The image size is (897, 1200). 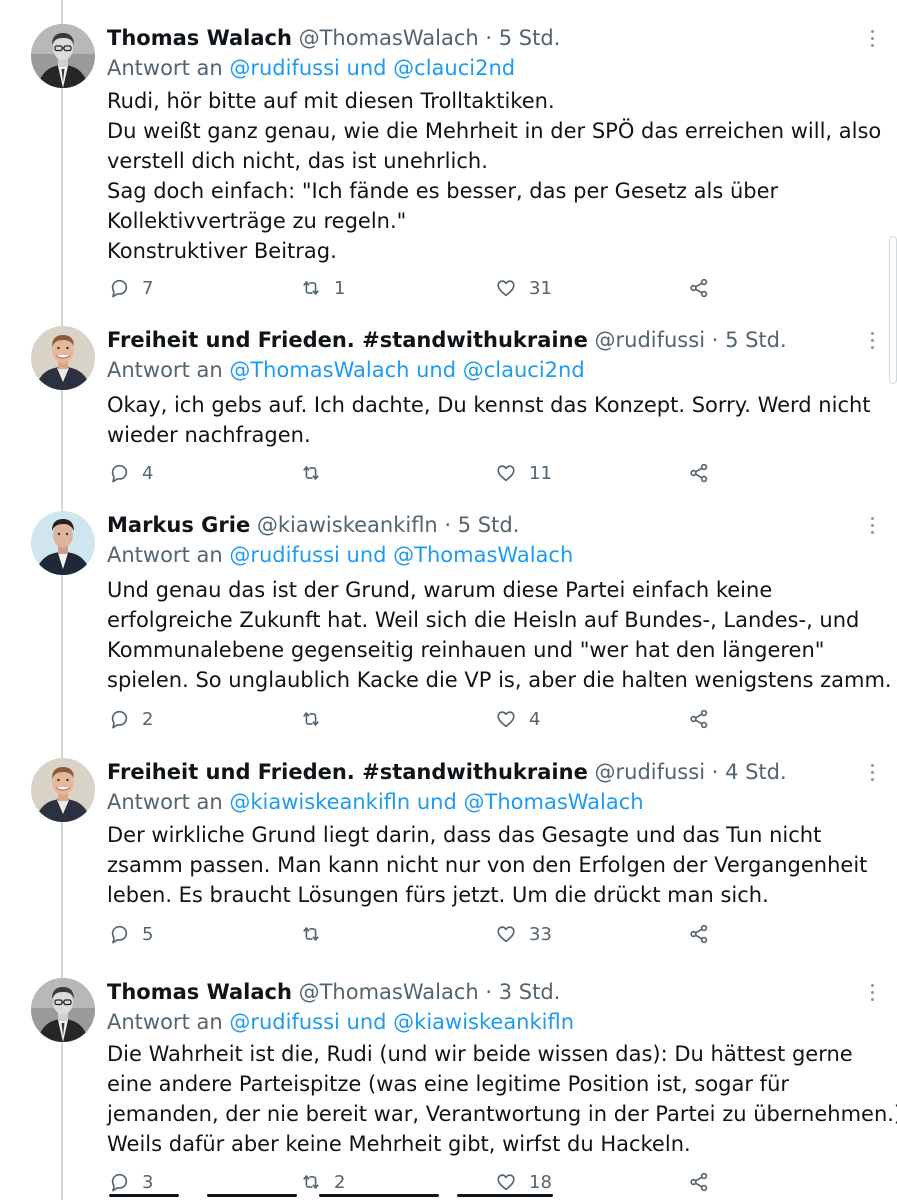 I want to click on like-count: 11, so click(x=540, y=473).